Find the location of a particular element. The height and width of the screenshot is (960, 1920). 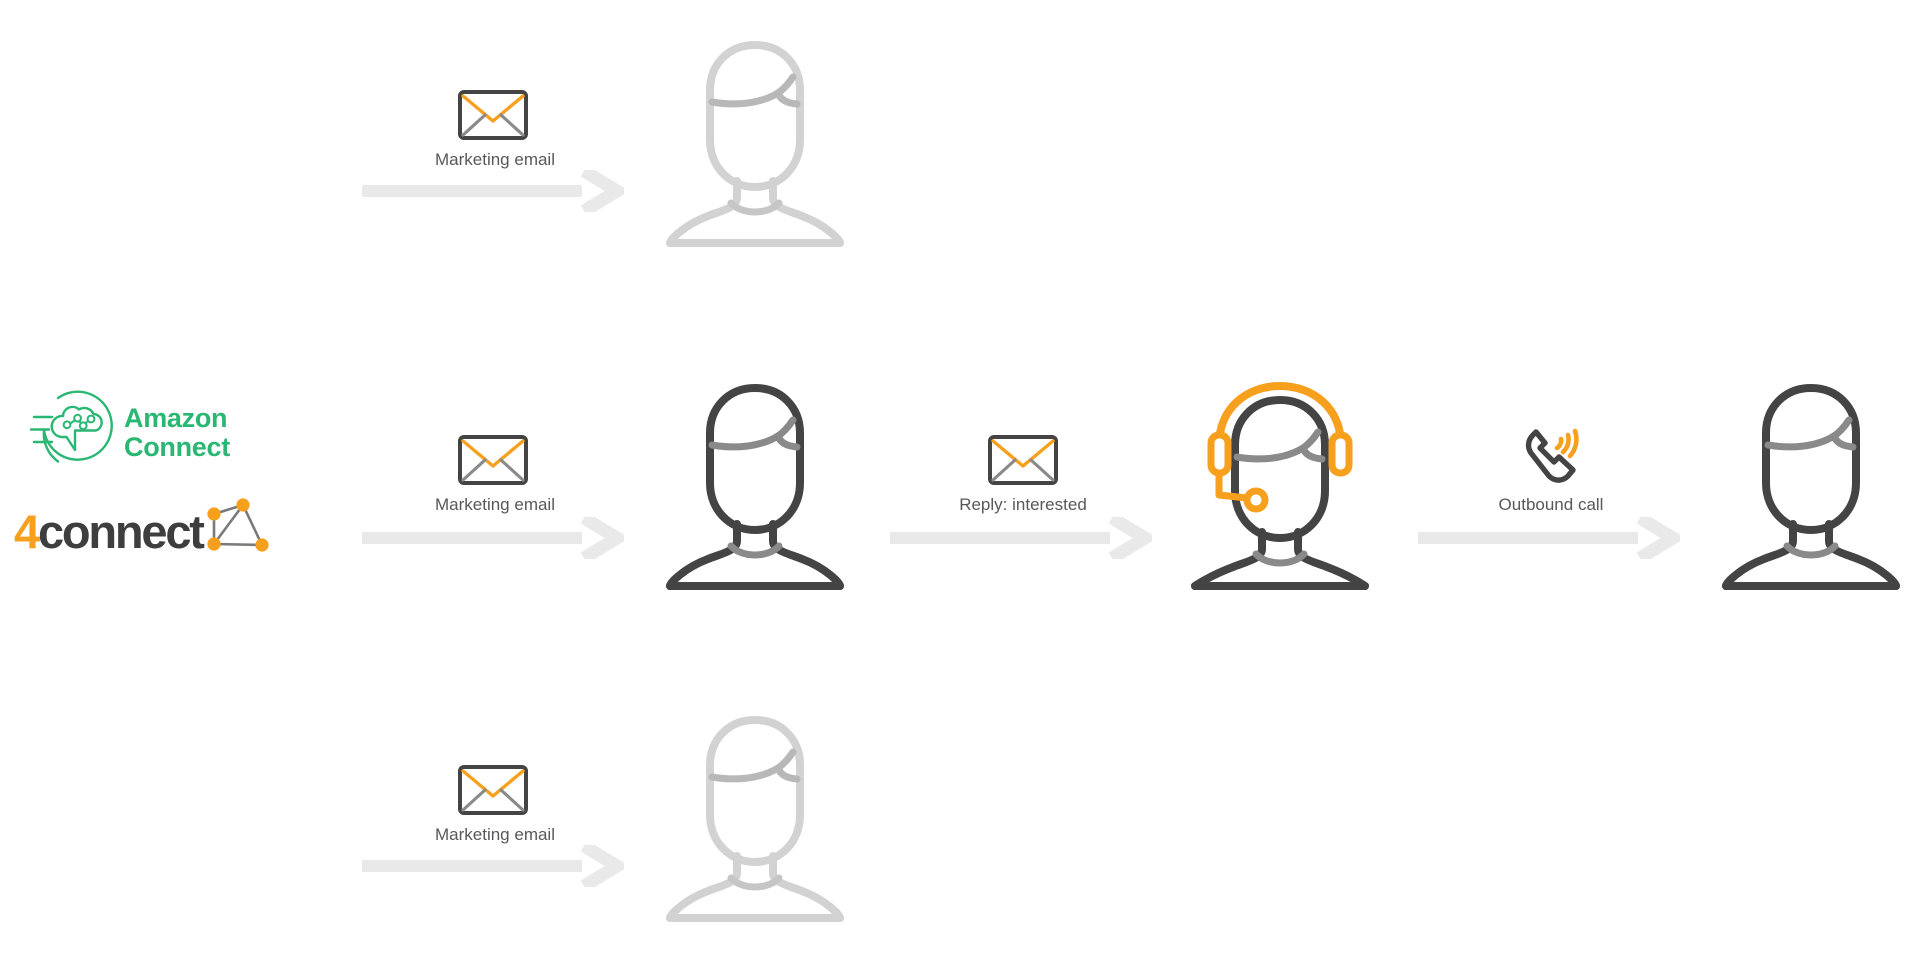

phone-outbound-icon is located at coordinates (1552, 459).